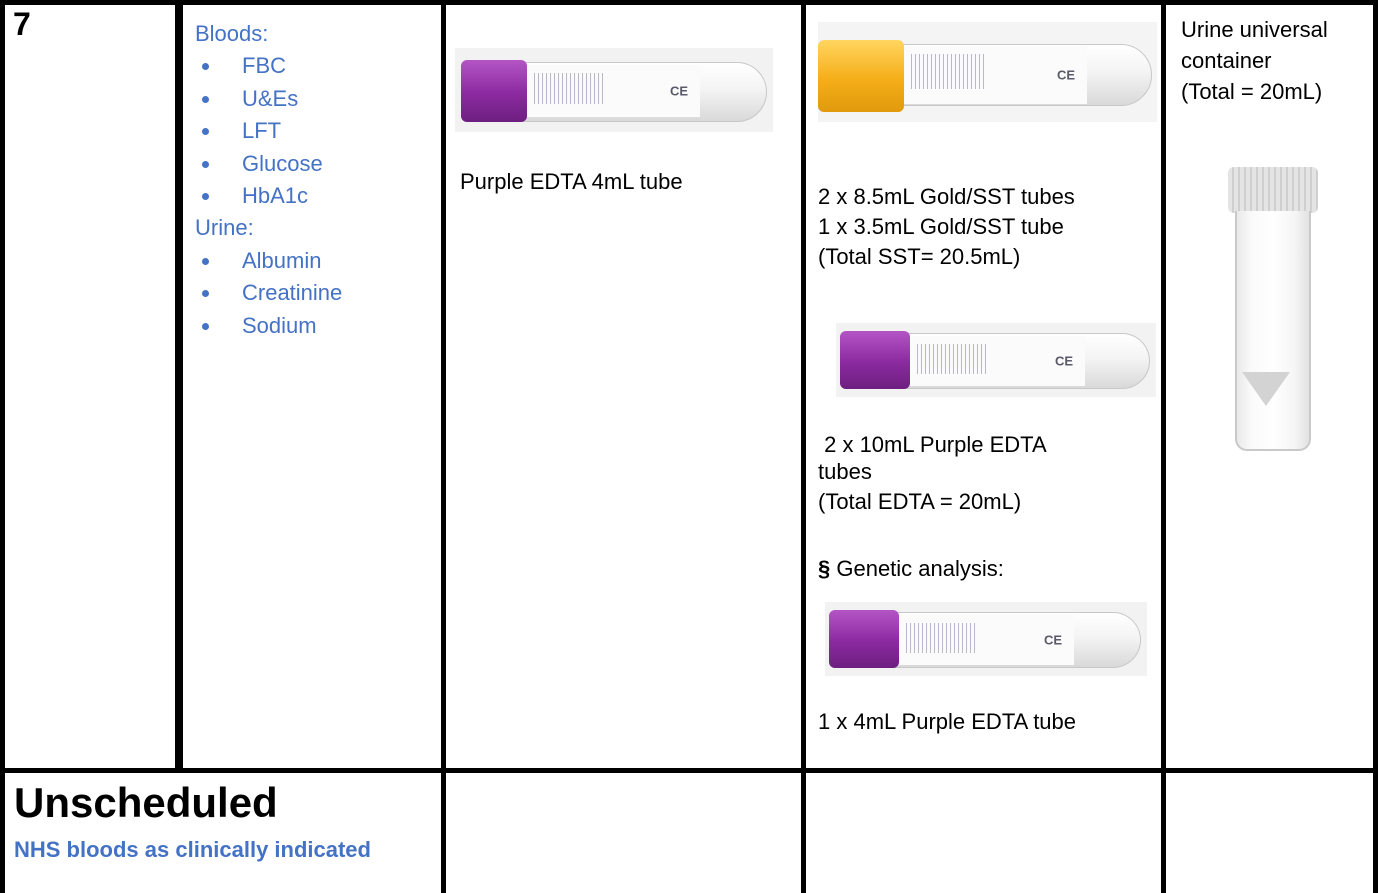 This screenshot has height=893, width=1378. I want to click on gold-sst-tube-image: CE, so click(987, 72).